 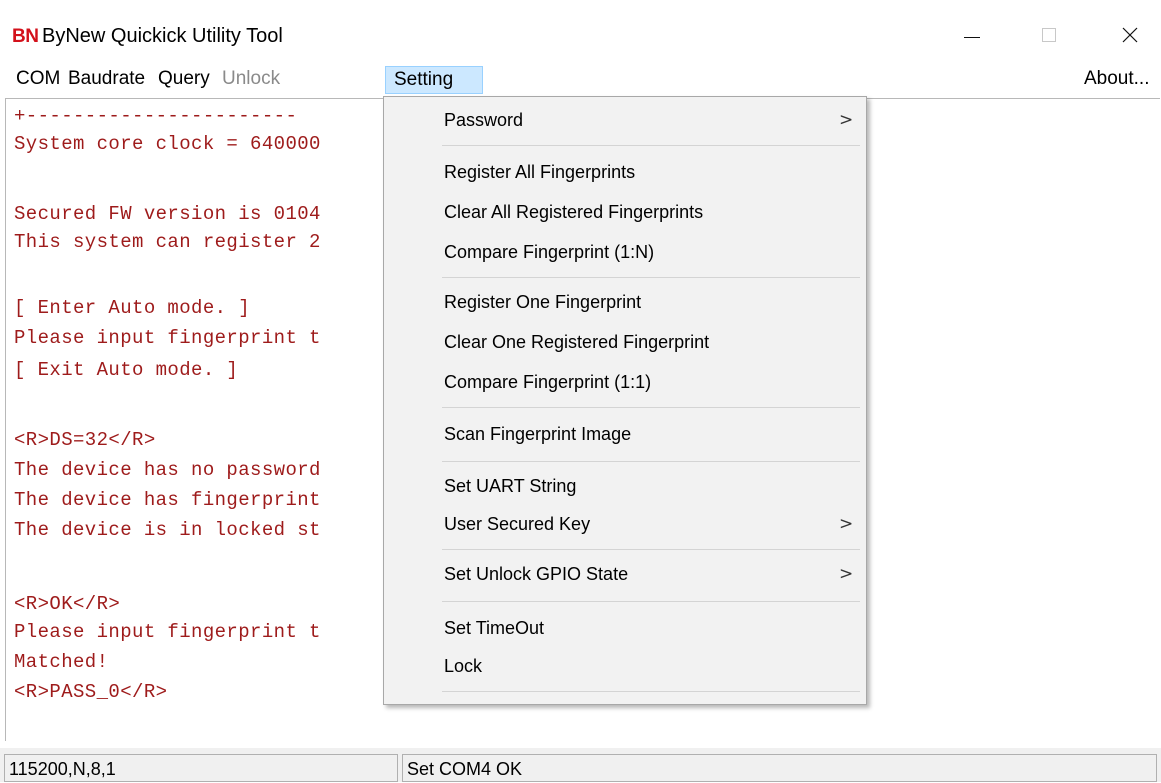 I want to click on title-bar: BN ByNew Quickick Utility Tool, so click(x=580, y=33).